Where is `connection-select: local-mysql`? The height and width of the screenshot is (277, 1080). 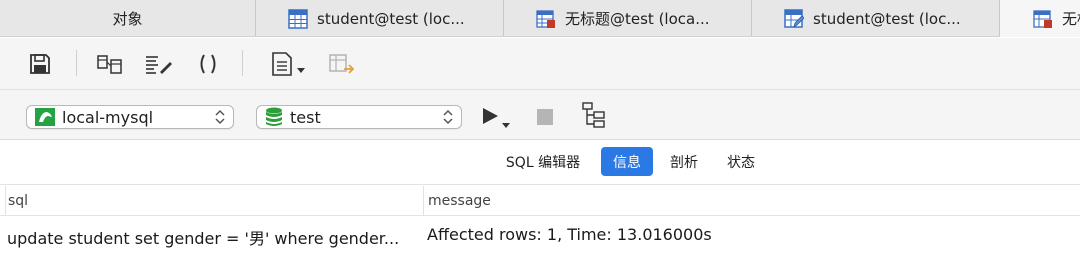 connection-select: local-mysql is located at coordinates (130, 117).